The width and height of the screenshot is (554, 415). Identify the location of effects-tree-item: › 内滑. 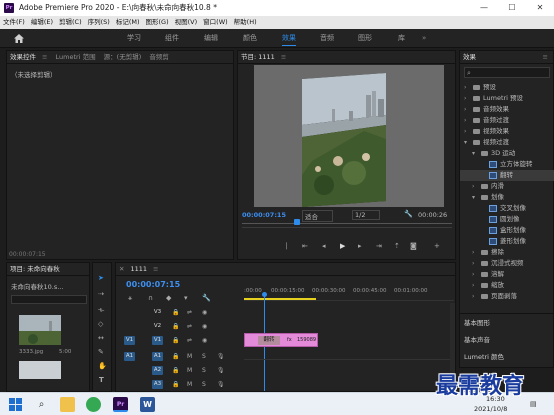
(507, 186).